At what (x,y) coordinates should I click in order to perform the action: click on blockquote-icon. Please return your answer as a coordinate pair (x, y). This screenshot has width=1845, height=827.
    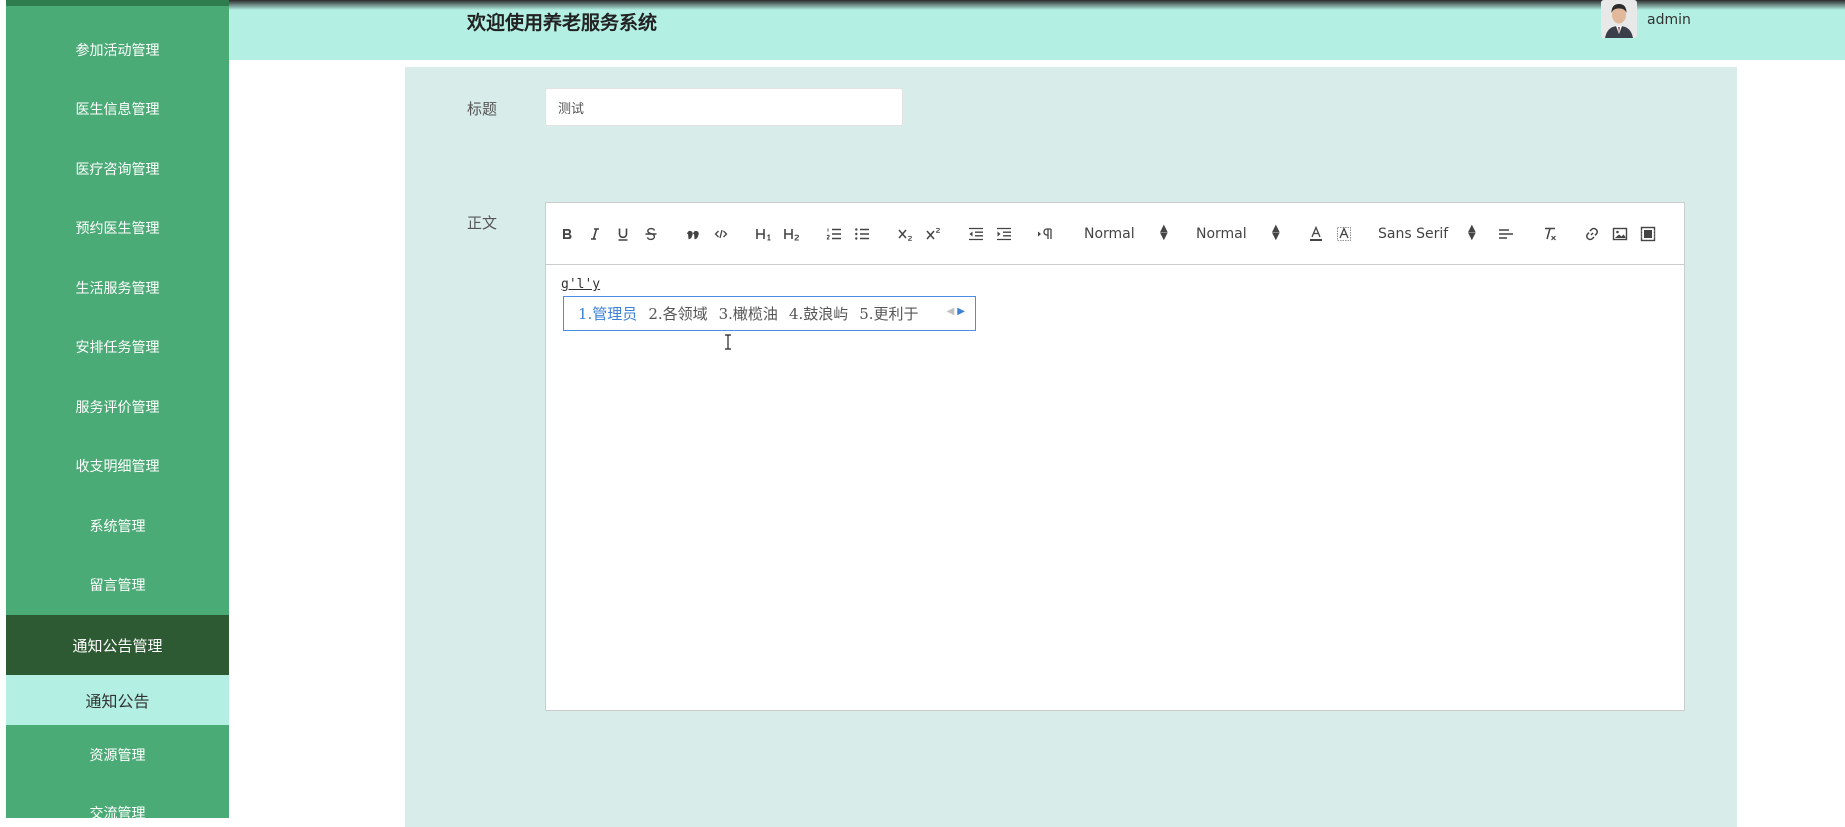
    Looking at the image, I should click on (693, 234).